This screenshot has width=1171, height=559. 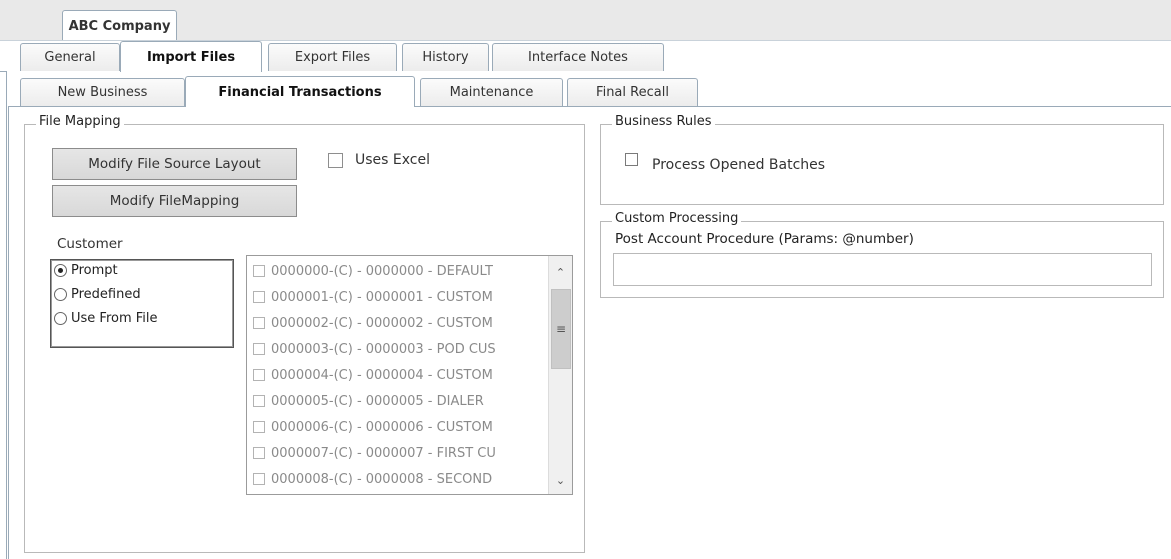 What do you see at coordinates (60, 294) in the screenshot?
I see `radio-predefined-button` at bounding box center [60, 294].